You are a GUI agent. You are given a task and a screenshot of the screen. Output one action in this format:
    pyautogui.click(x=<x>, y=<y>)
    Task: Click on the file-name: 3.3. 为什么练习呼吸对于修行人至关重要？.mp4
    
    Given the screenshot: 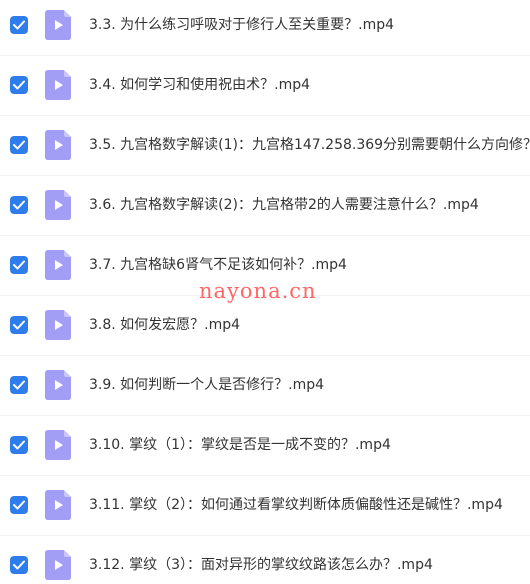 What is the action you would take?
    pyautogui.click(x=242, y=25)
    